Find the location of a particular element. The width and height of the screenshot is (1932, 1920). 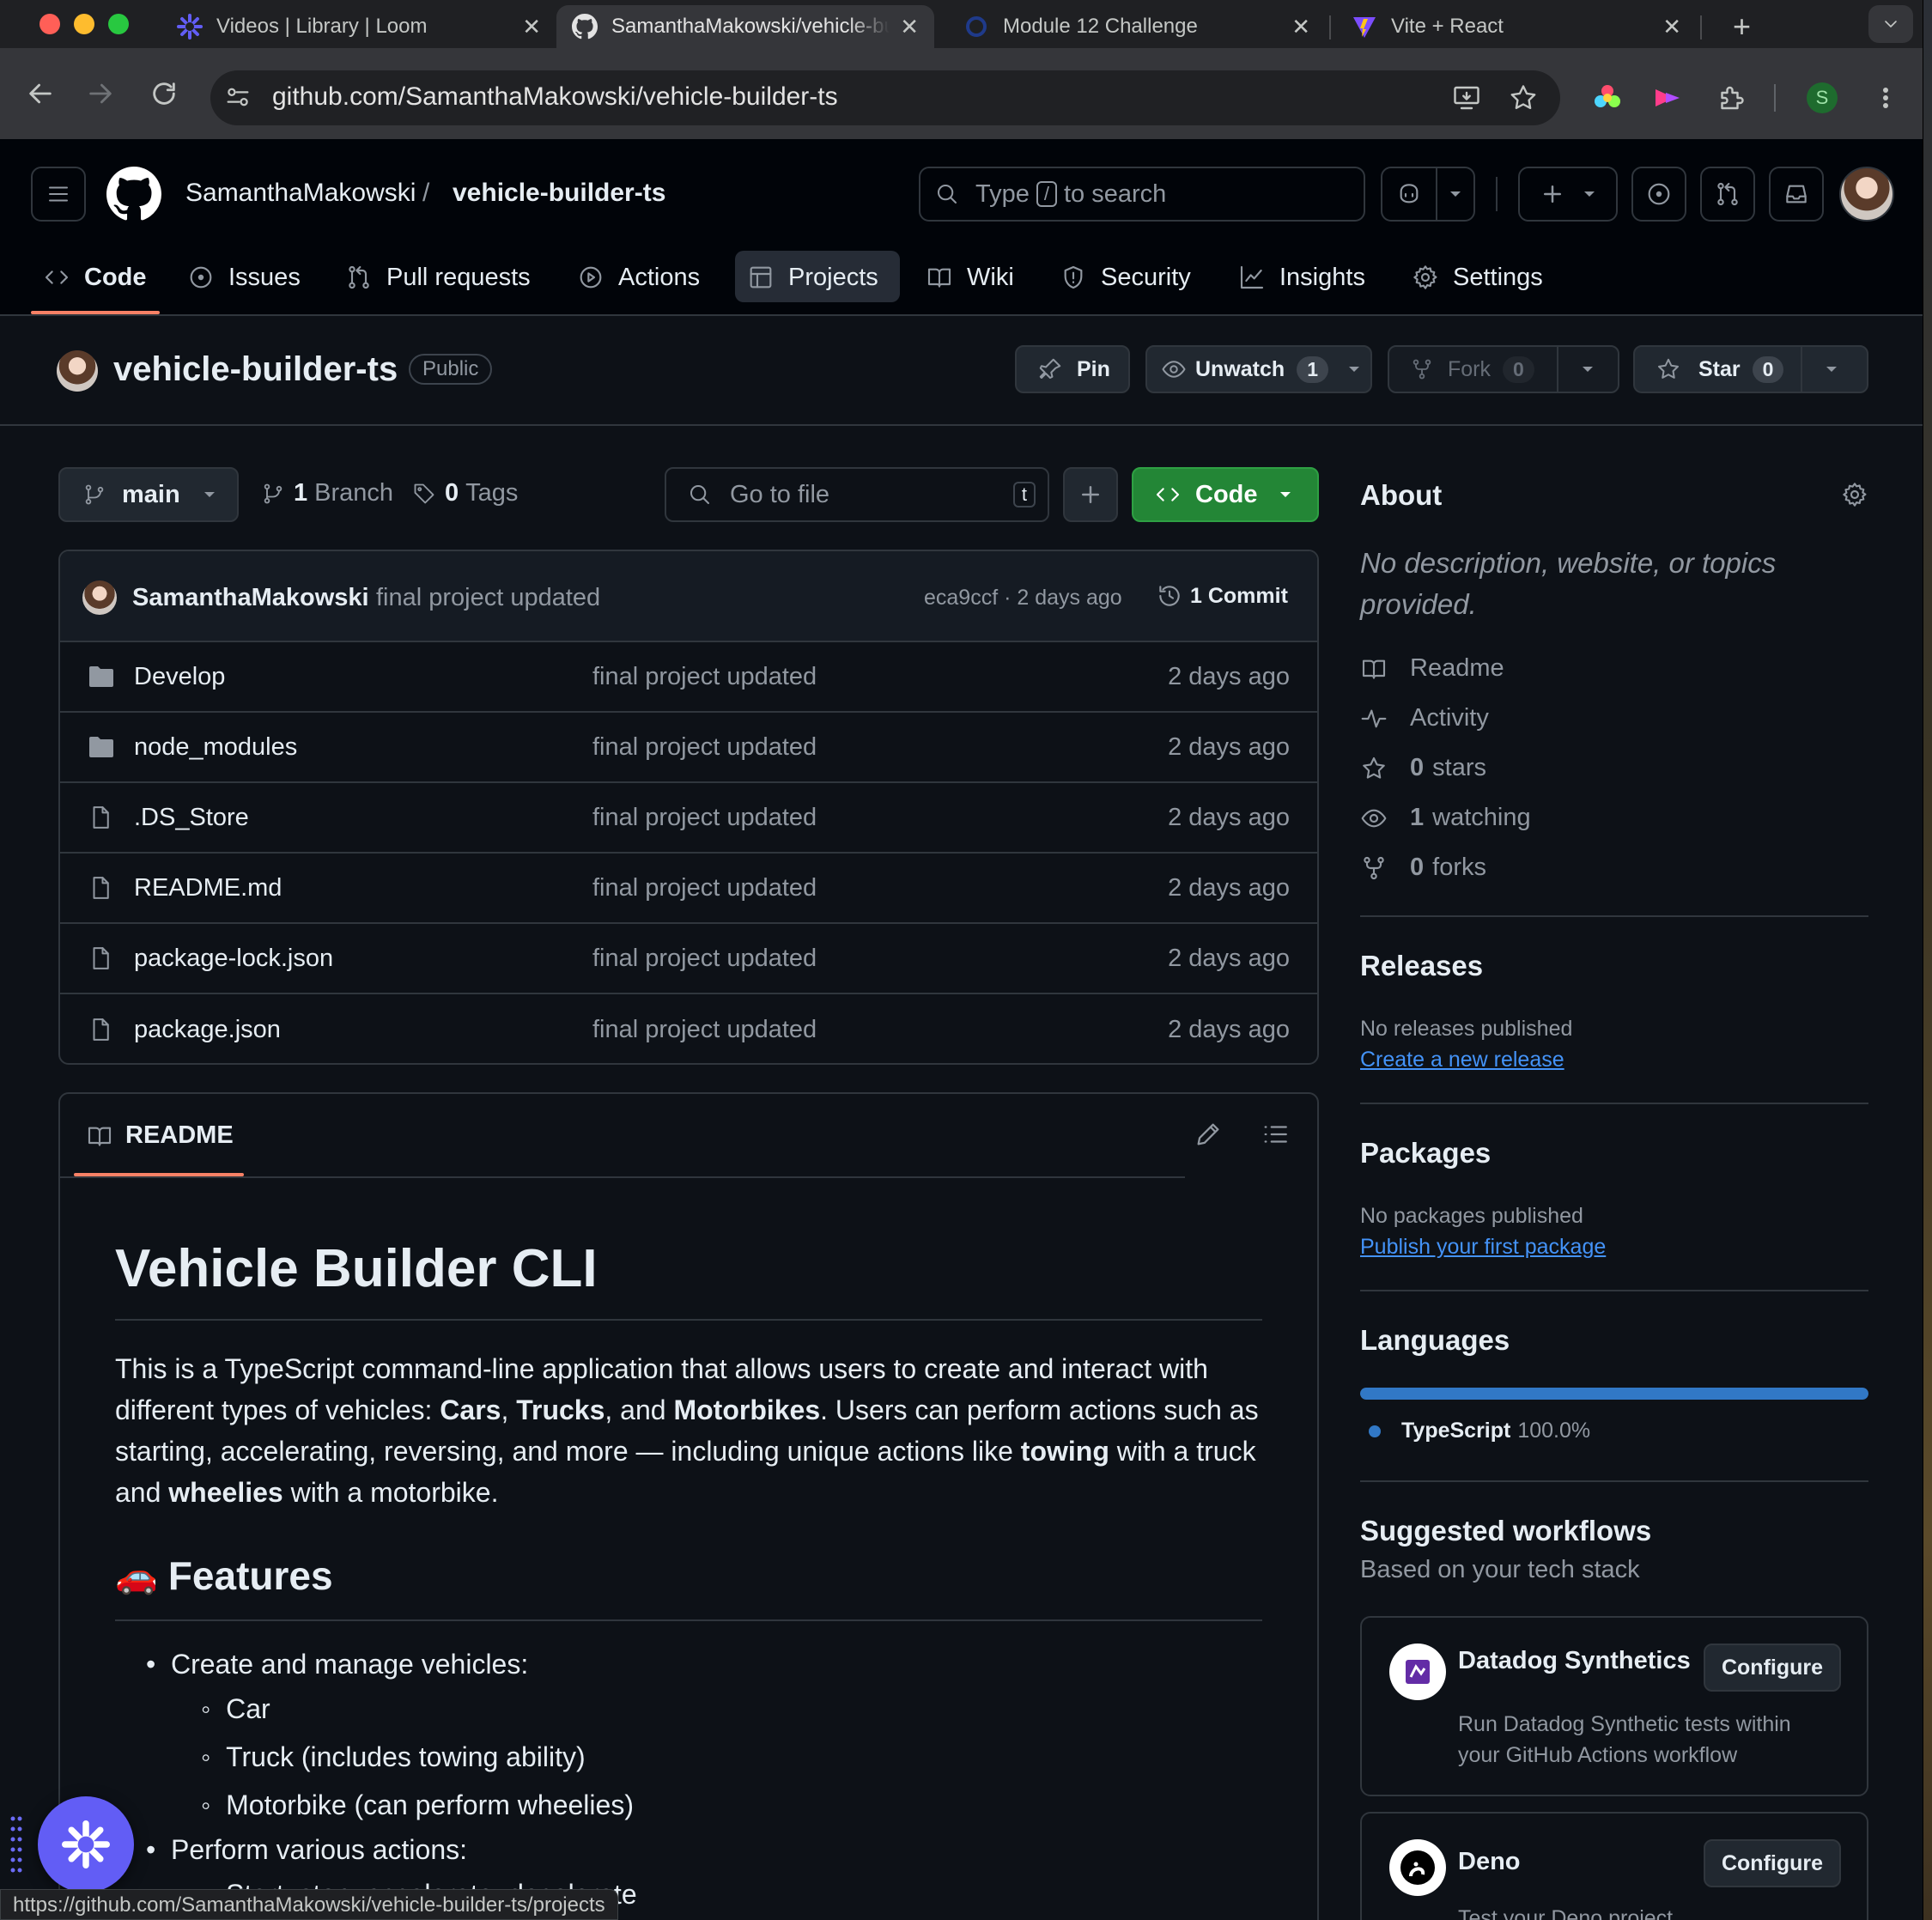

table-row: README.md final project updated 2 days ago is located at coordinates (689, 889).